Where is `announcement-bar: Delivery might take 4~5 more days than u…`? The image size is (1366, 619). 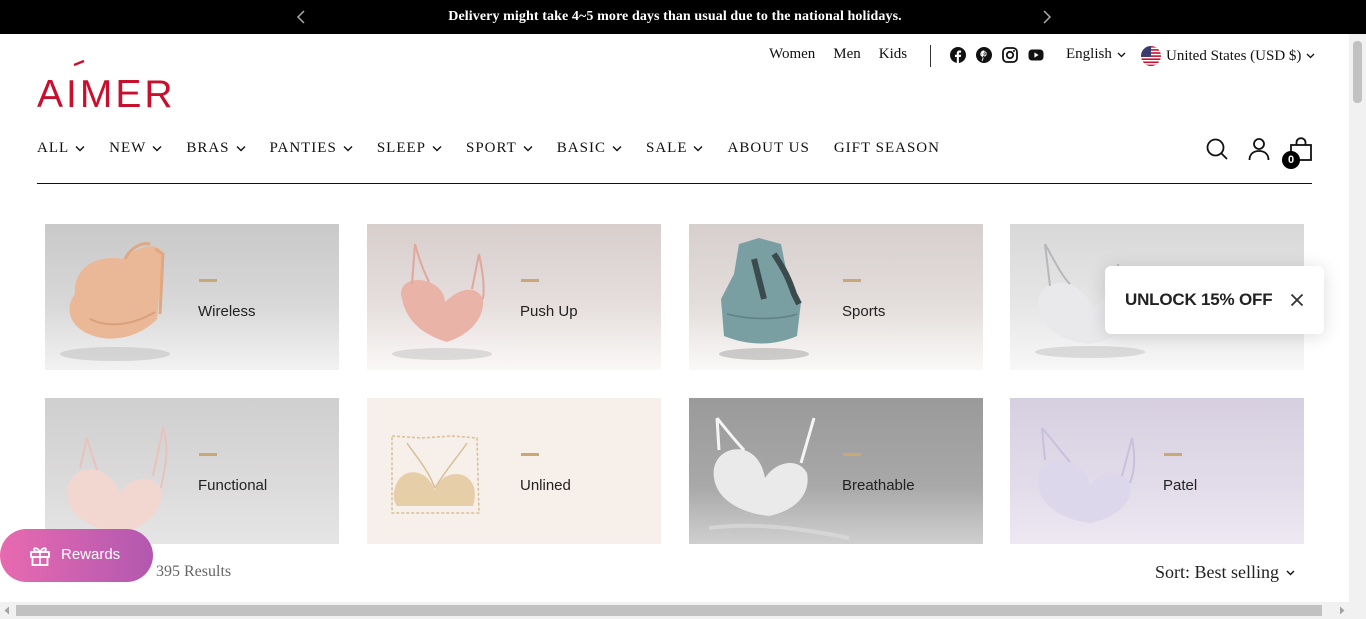 announcement-bar: Delivery might take 4~5 more days than u… is located at coordinates (683, 17).